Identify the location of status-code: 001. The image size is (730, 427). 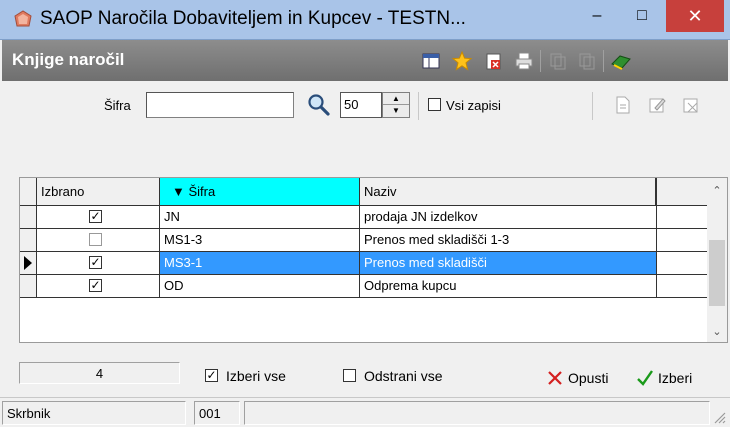
(217, 413).